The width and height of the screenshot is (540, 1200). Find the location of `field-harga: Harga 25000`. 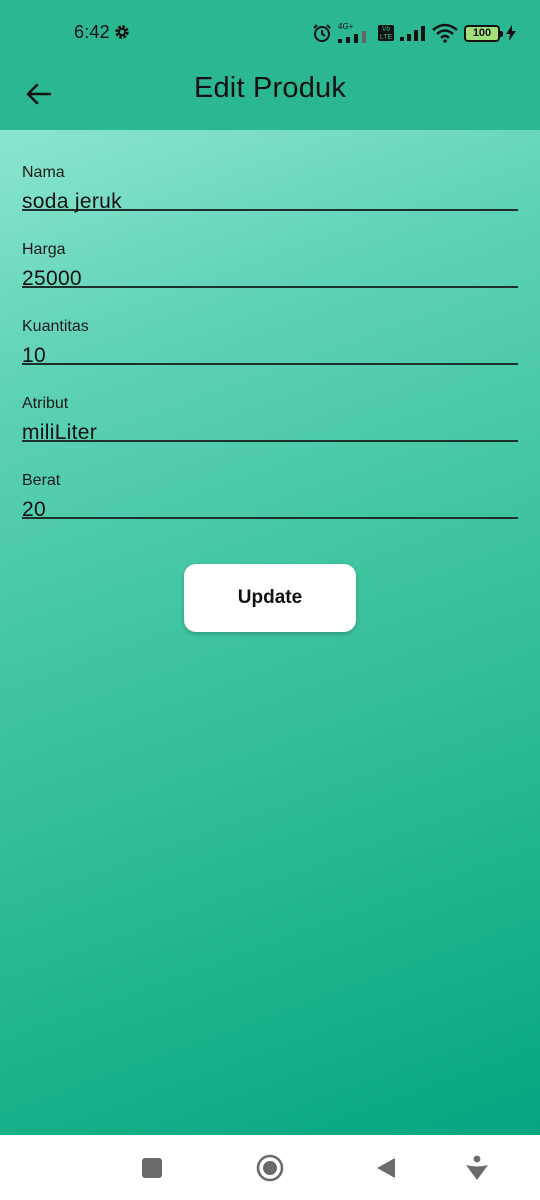

field-harga: Harga 25000 is located at coordinates (270, 250).